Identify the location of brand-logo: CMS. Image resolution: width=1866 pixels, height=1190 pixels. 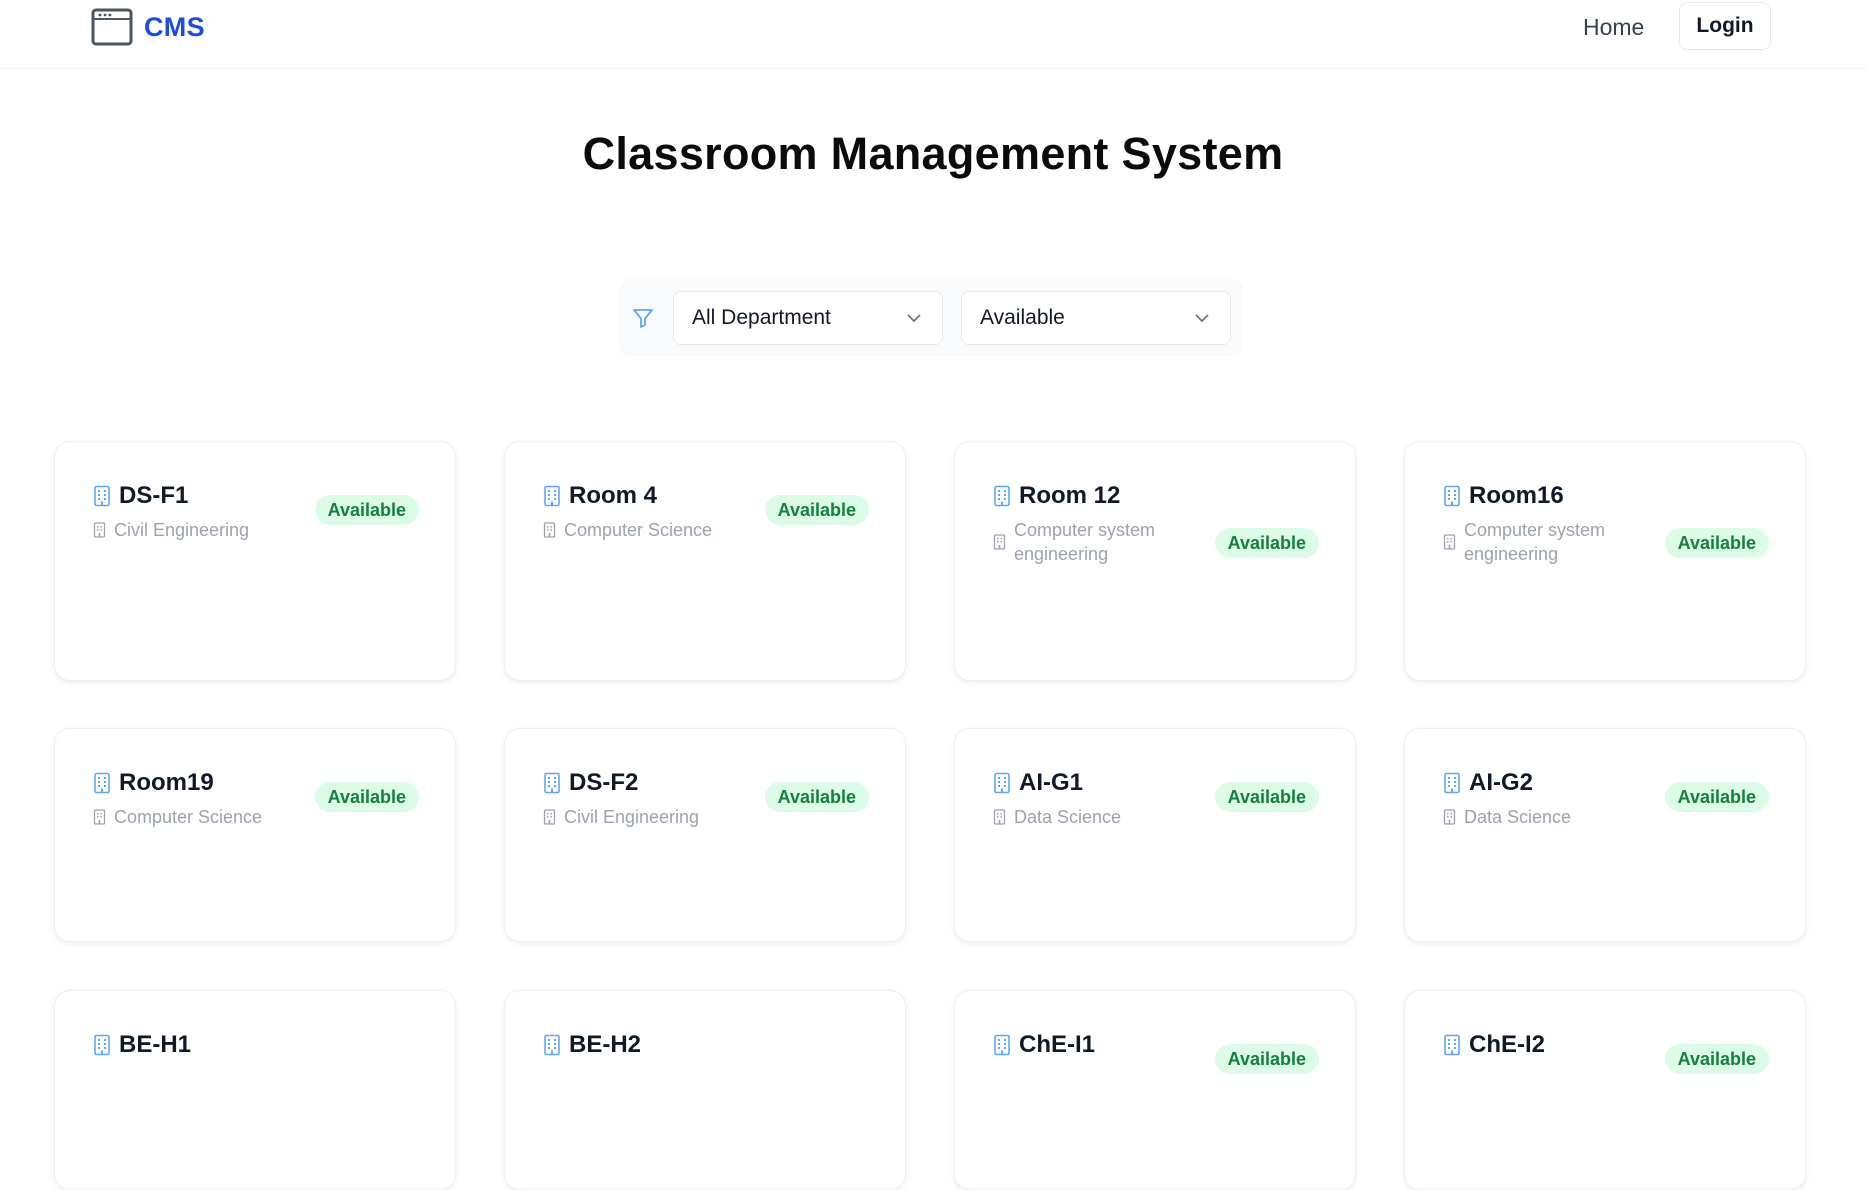
(148, 27).